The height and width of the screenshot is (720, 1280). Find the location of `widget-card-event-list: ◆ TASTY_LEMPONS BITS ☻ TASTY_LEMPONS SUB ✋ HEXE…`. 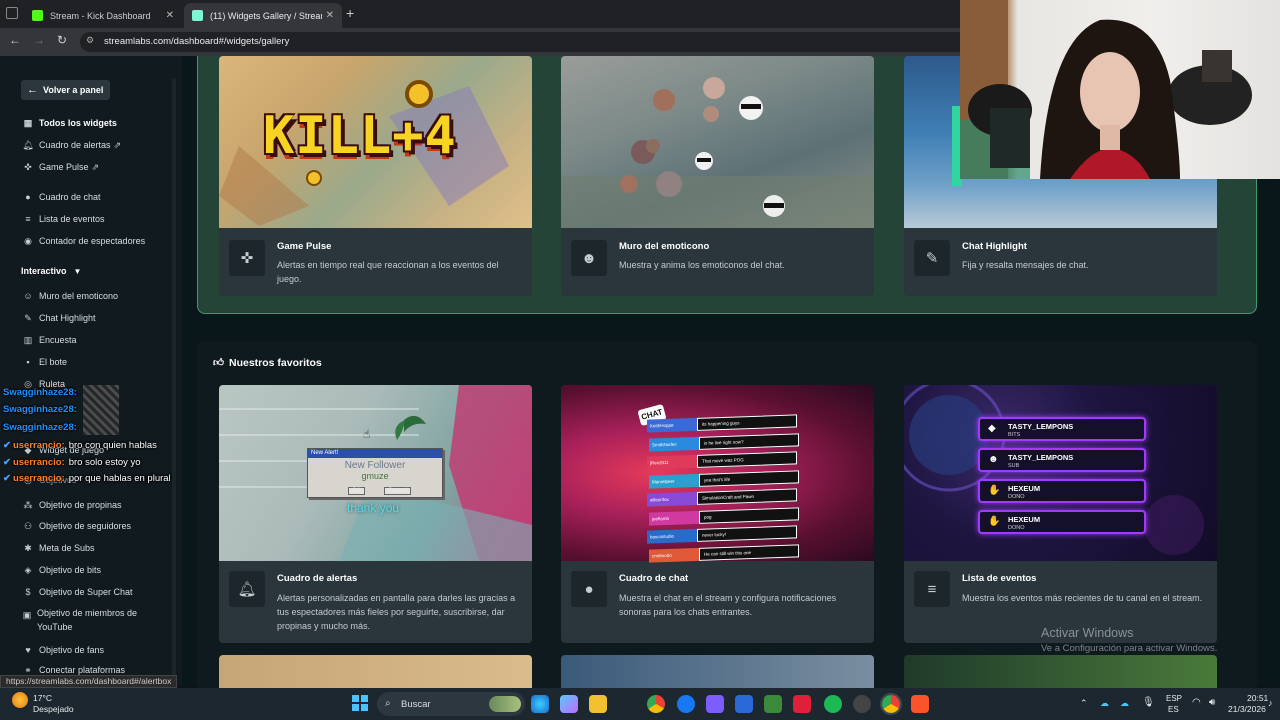

widget-card-event-list: ◆ TASTY_LEMPONS BITS ☻ TASTY_LEMPONS SUB ✋ HEXE… is located at coordinates (1060, 514).